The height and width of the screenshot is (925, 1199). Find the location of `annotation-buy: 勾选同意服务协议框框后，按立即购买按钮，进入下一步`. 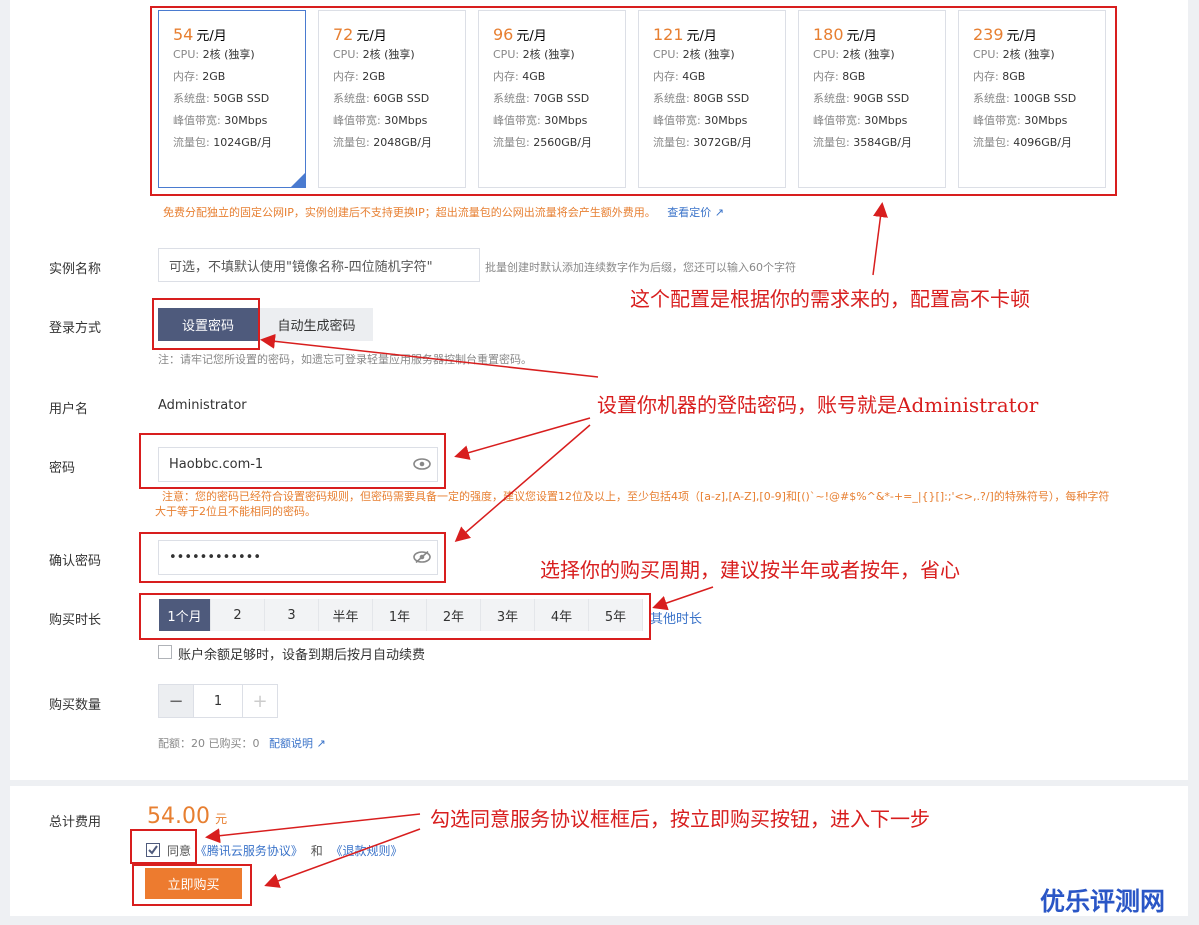

annotation-buy: 勾选同意服务协议框框后，按立即购买按钮，进入下一步 is located at coordinates (680, 819).